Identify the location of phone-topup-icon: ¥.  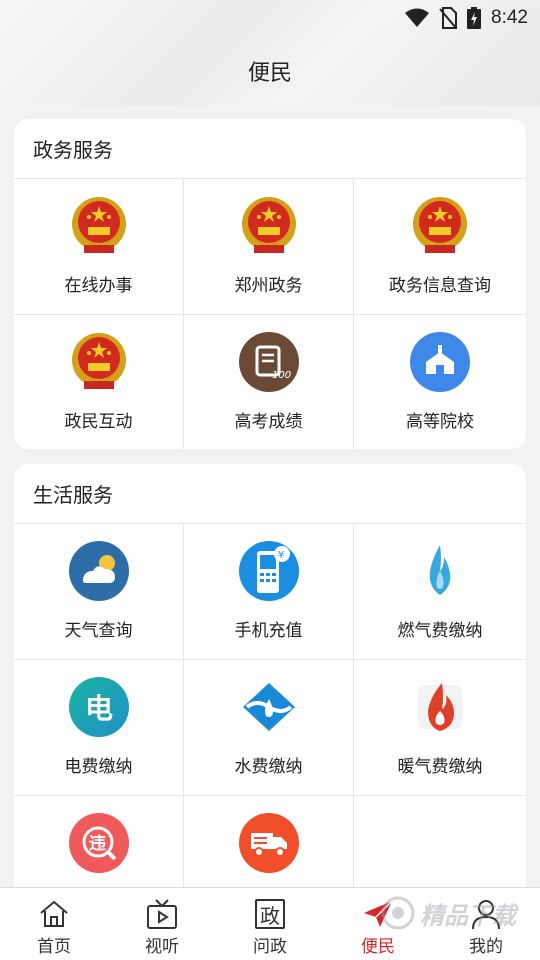
(269, 571).